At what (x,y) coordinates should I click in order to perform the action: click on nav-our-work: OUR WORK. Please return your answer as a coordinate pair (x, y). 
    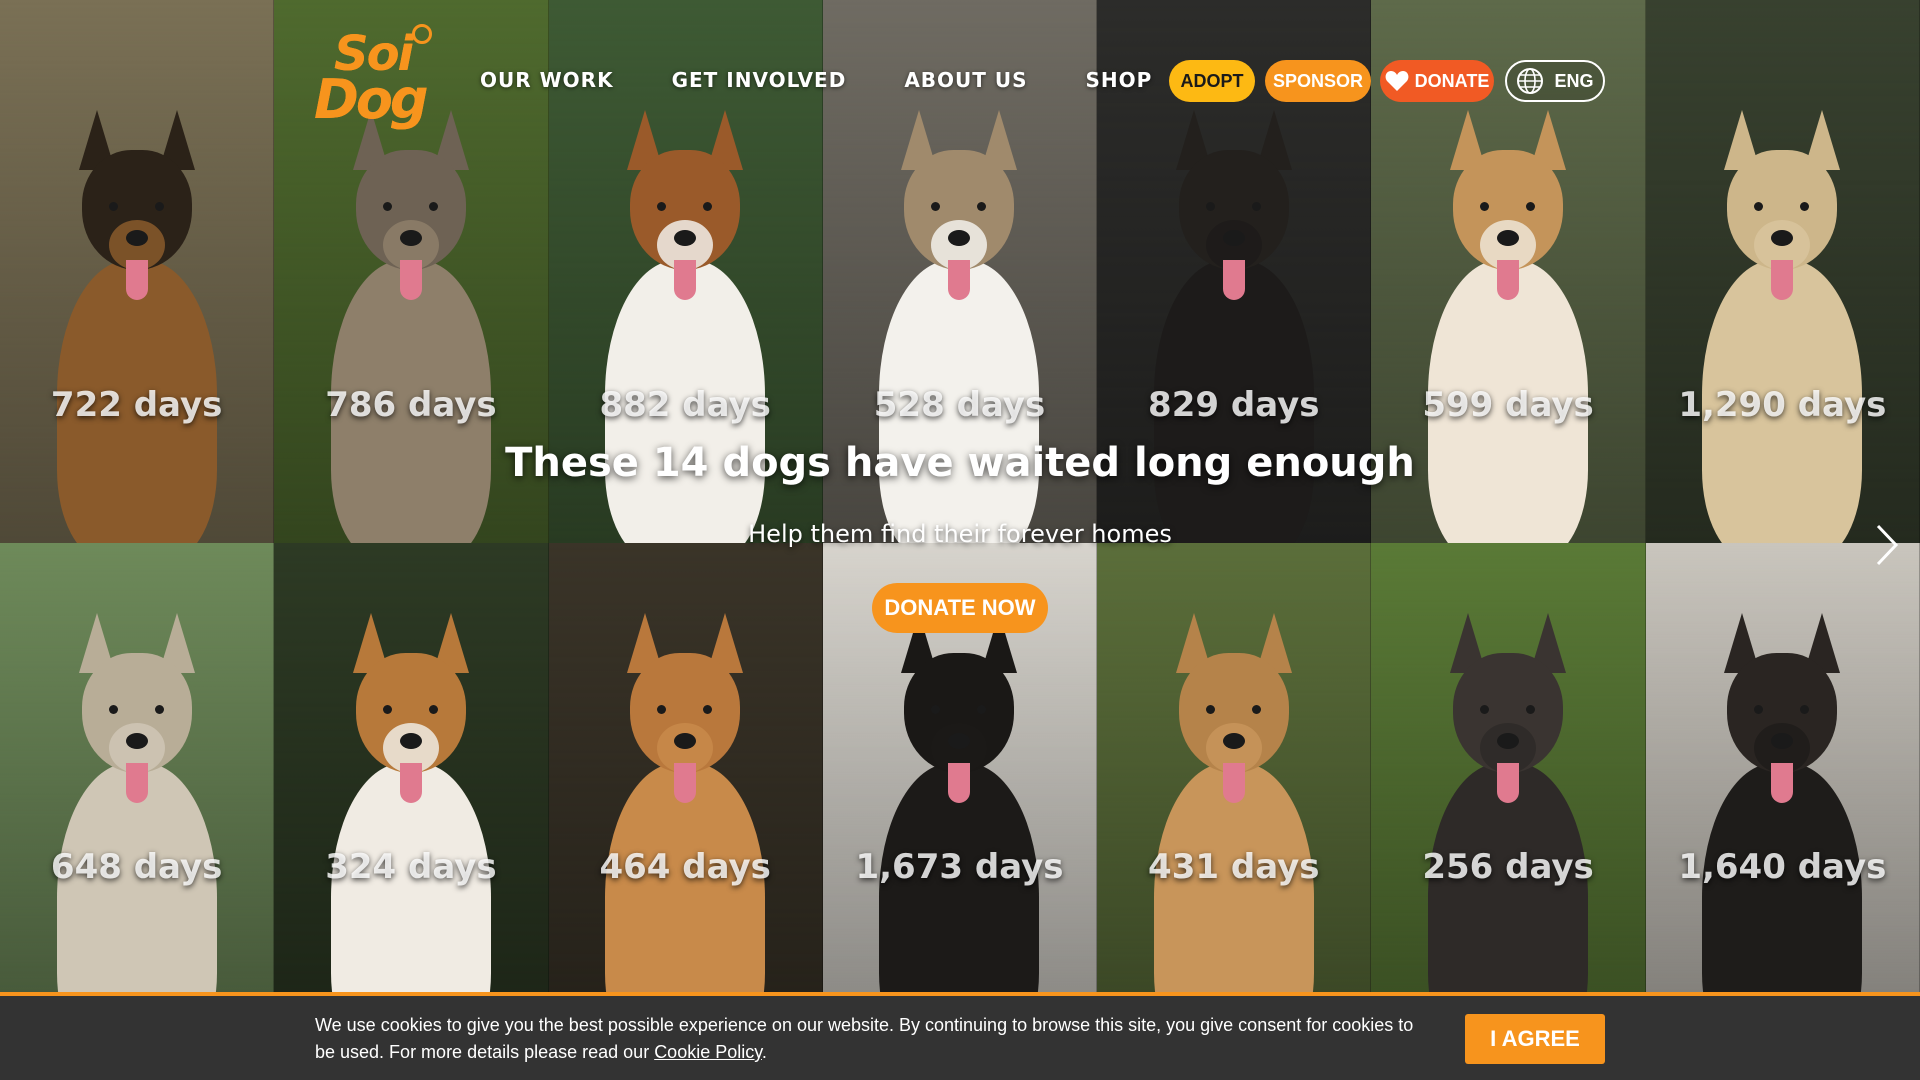
    Looking at the image, I should click on (547, 80).